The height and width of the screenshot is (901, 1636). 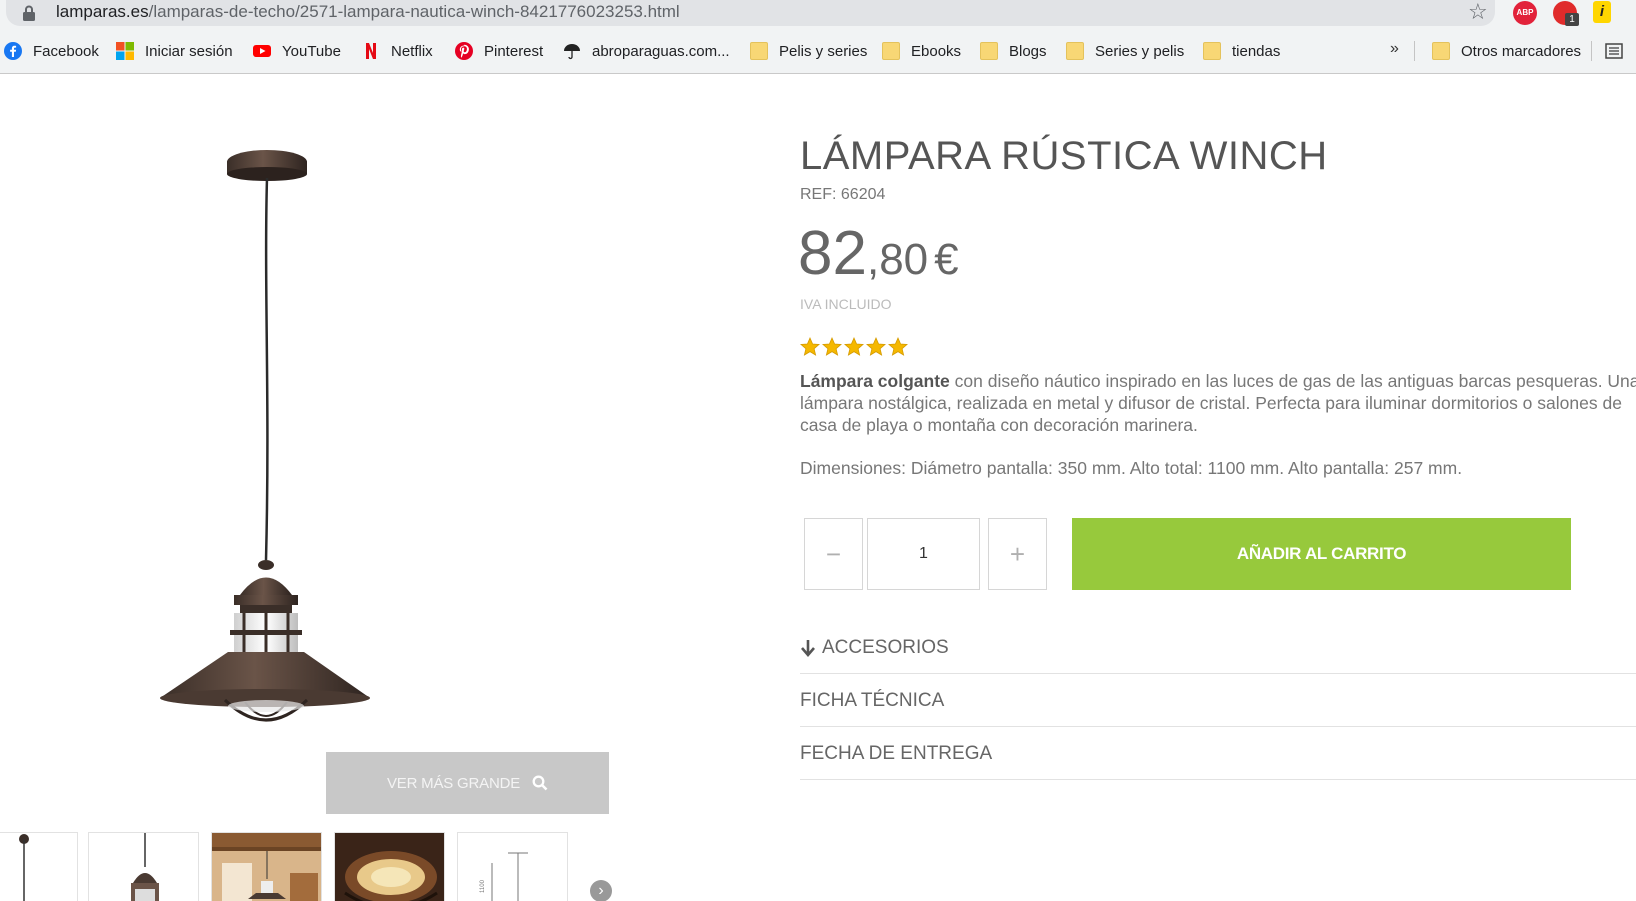 I want to click on price-decimal: ,80, so click(x=897, y=259).